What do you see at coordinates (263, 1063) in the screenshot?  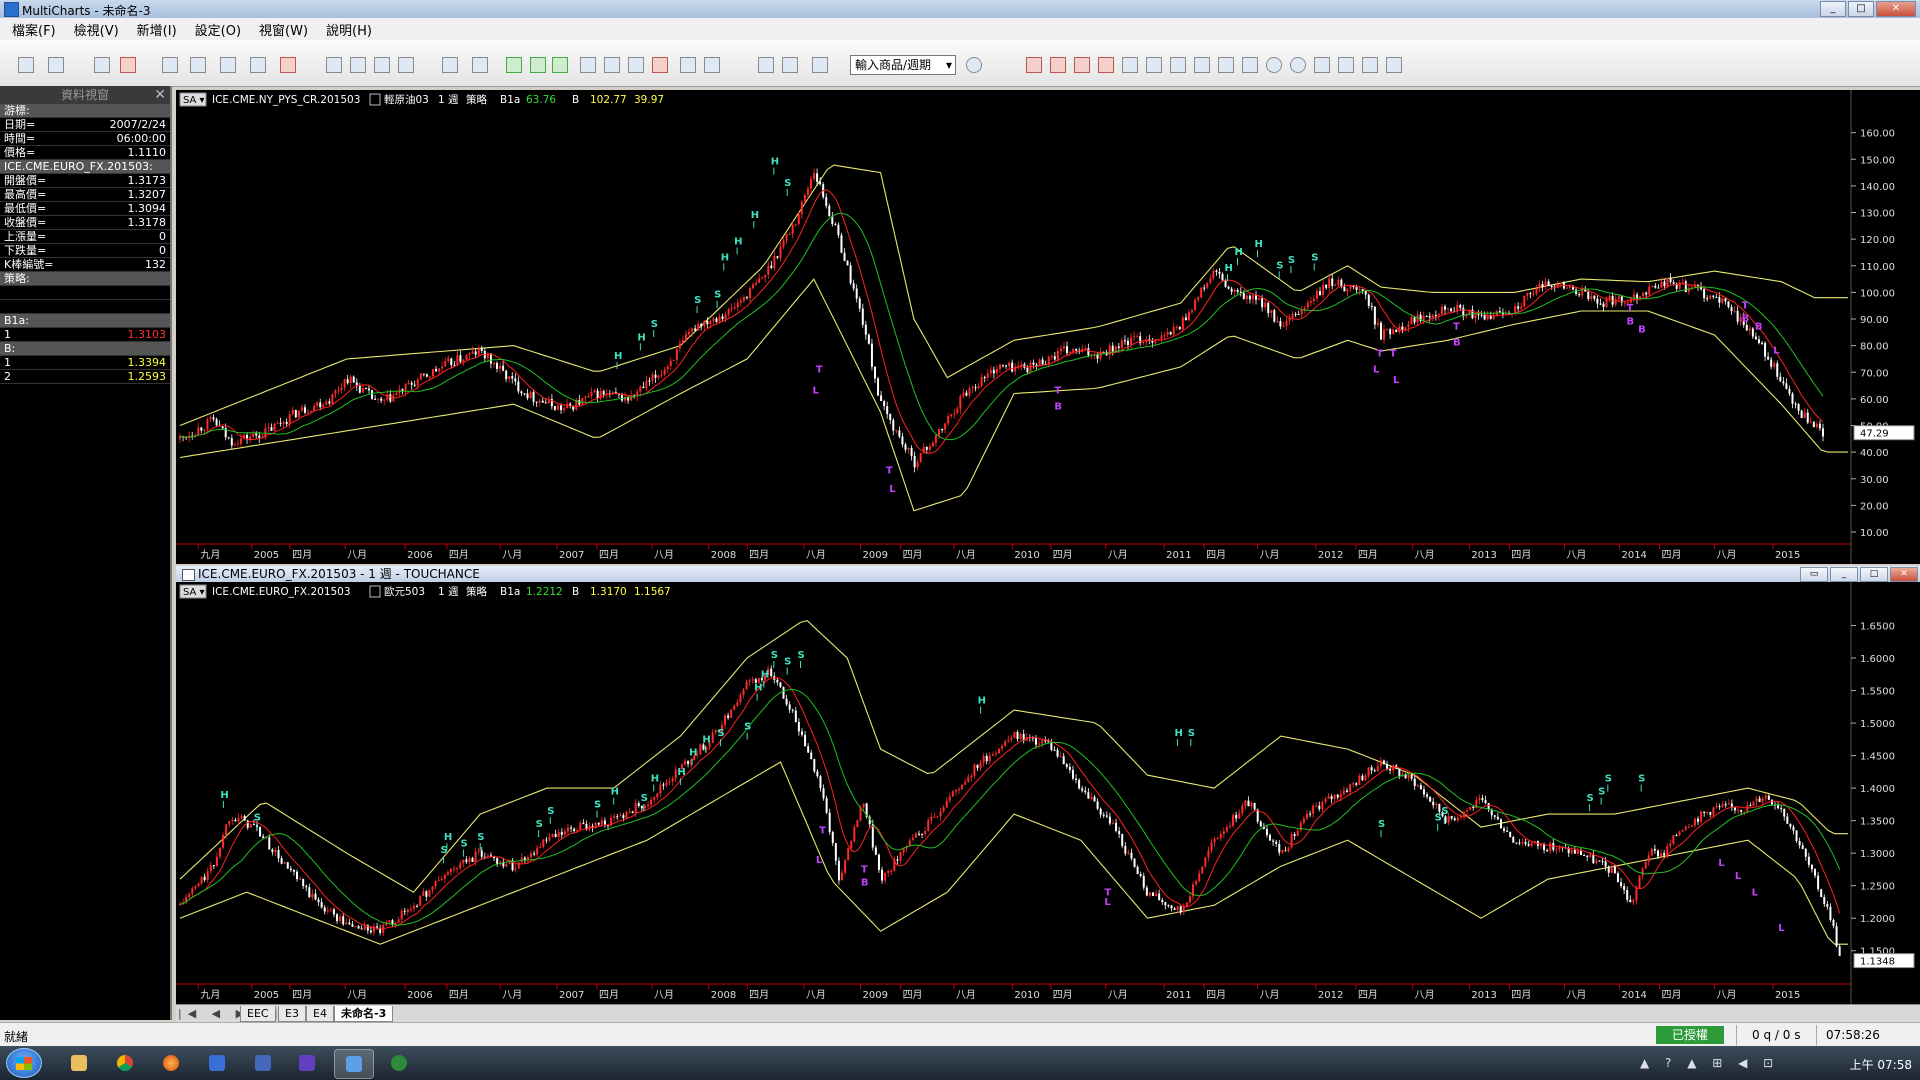 I see `taskbar-media` at bounding box center [263, 1063].